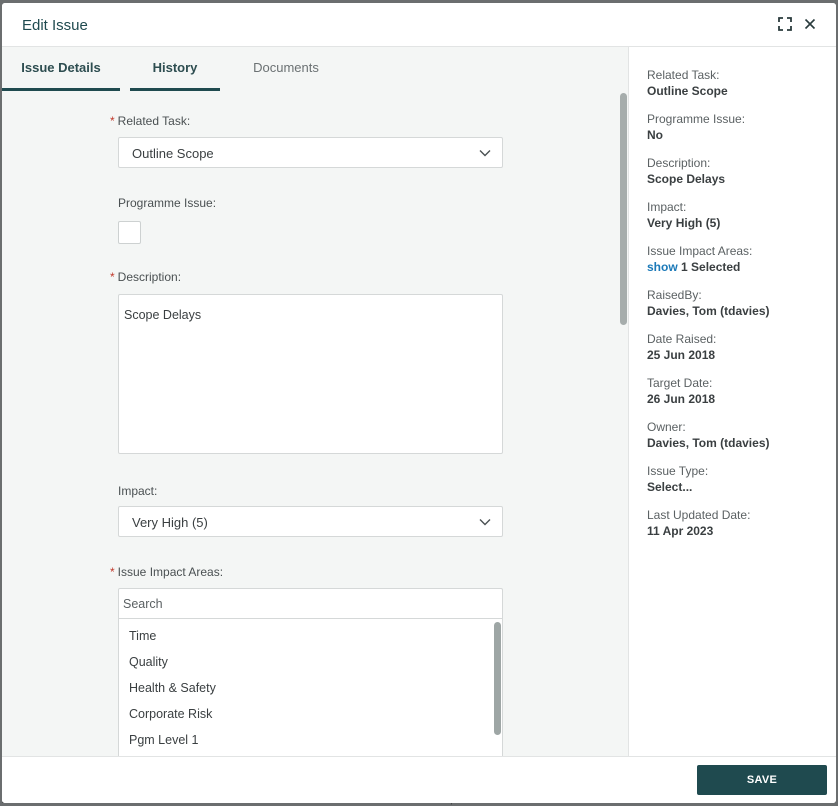 Image resolution: width=838 pixels, height=806 pixels. I want to click on tab-history: History, so click(175, 69).